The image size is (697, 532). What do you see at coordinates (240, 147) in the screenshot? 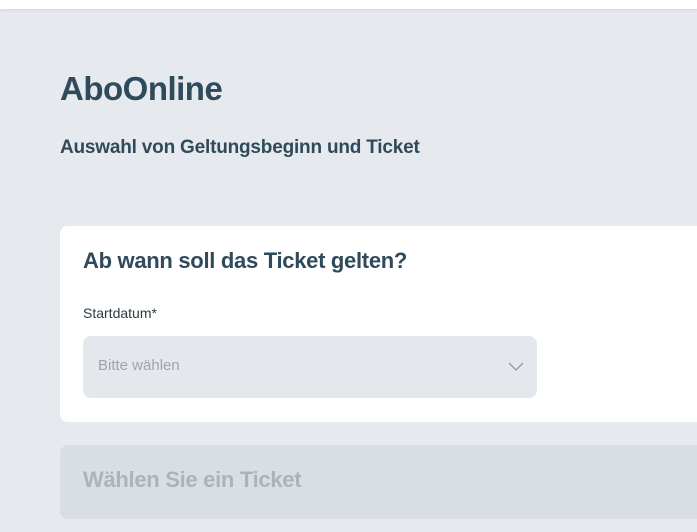
I see `page-subtitle: Auswahl von Geltungsbeginn und Ticket` at bounding box center [240, 147].